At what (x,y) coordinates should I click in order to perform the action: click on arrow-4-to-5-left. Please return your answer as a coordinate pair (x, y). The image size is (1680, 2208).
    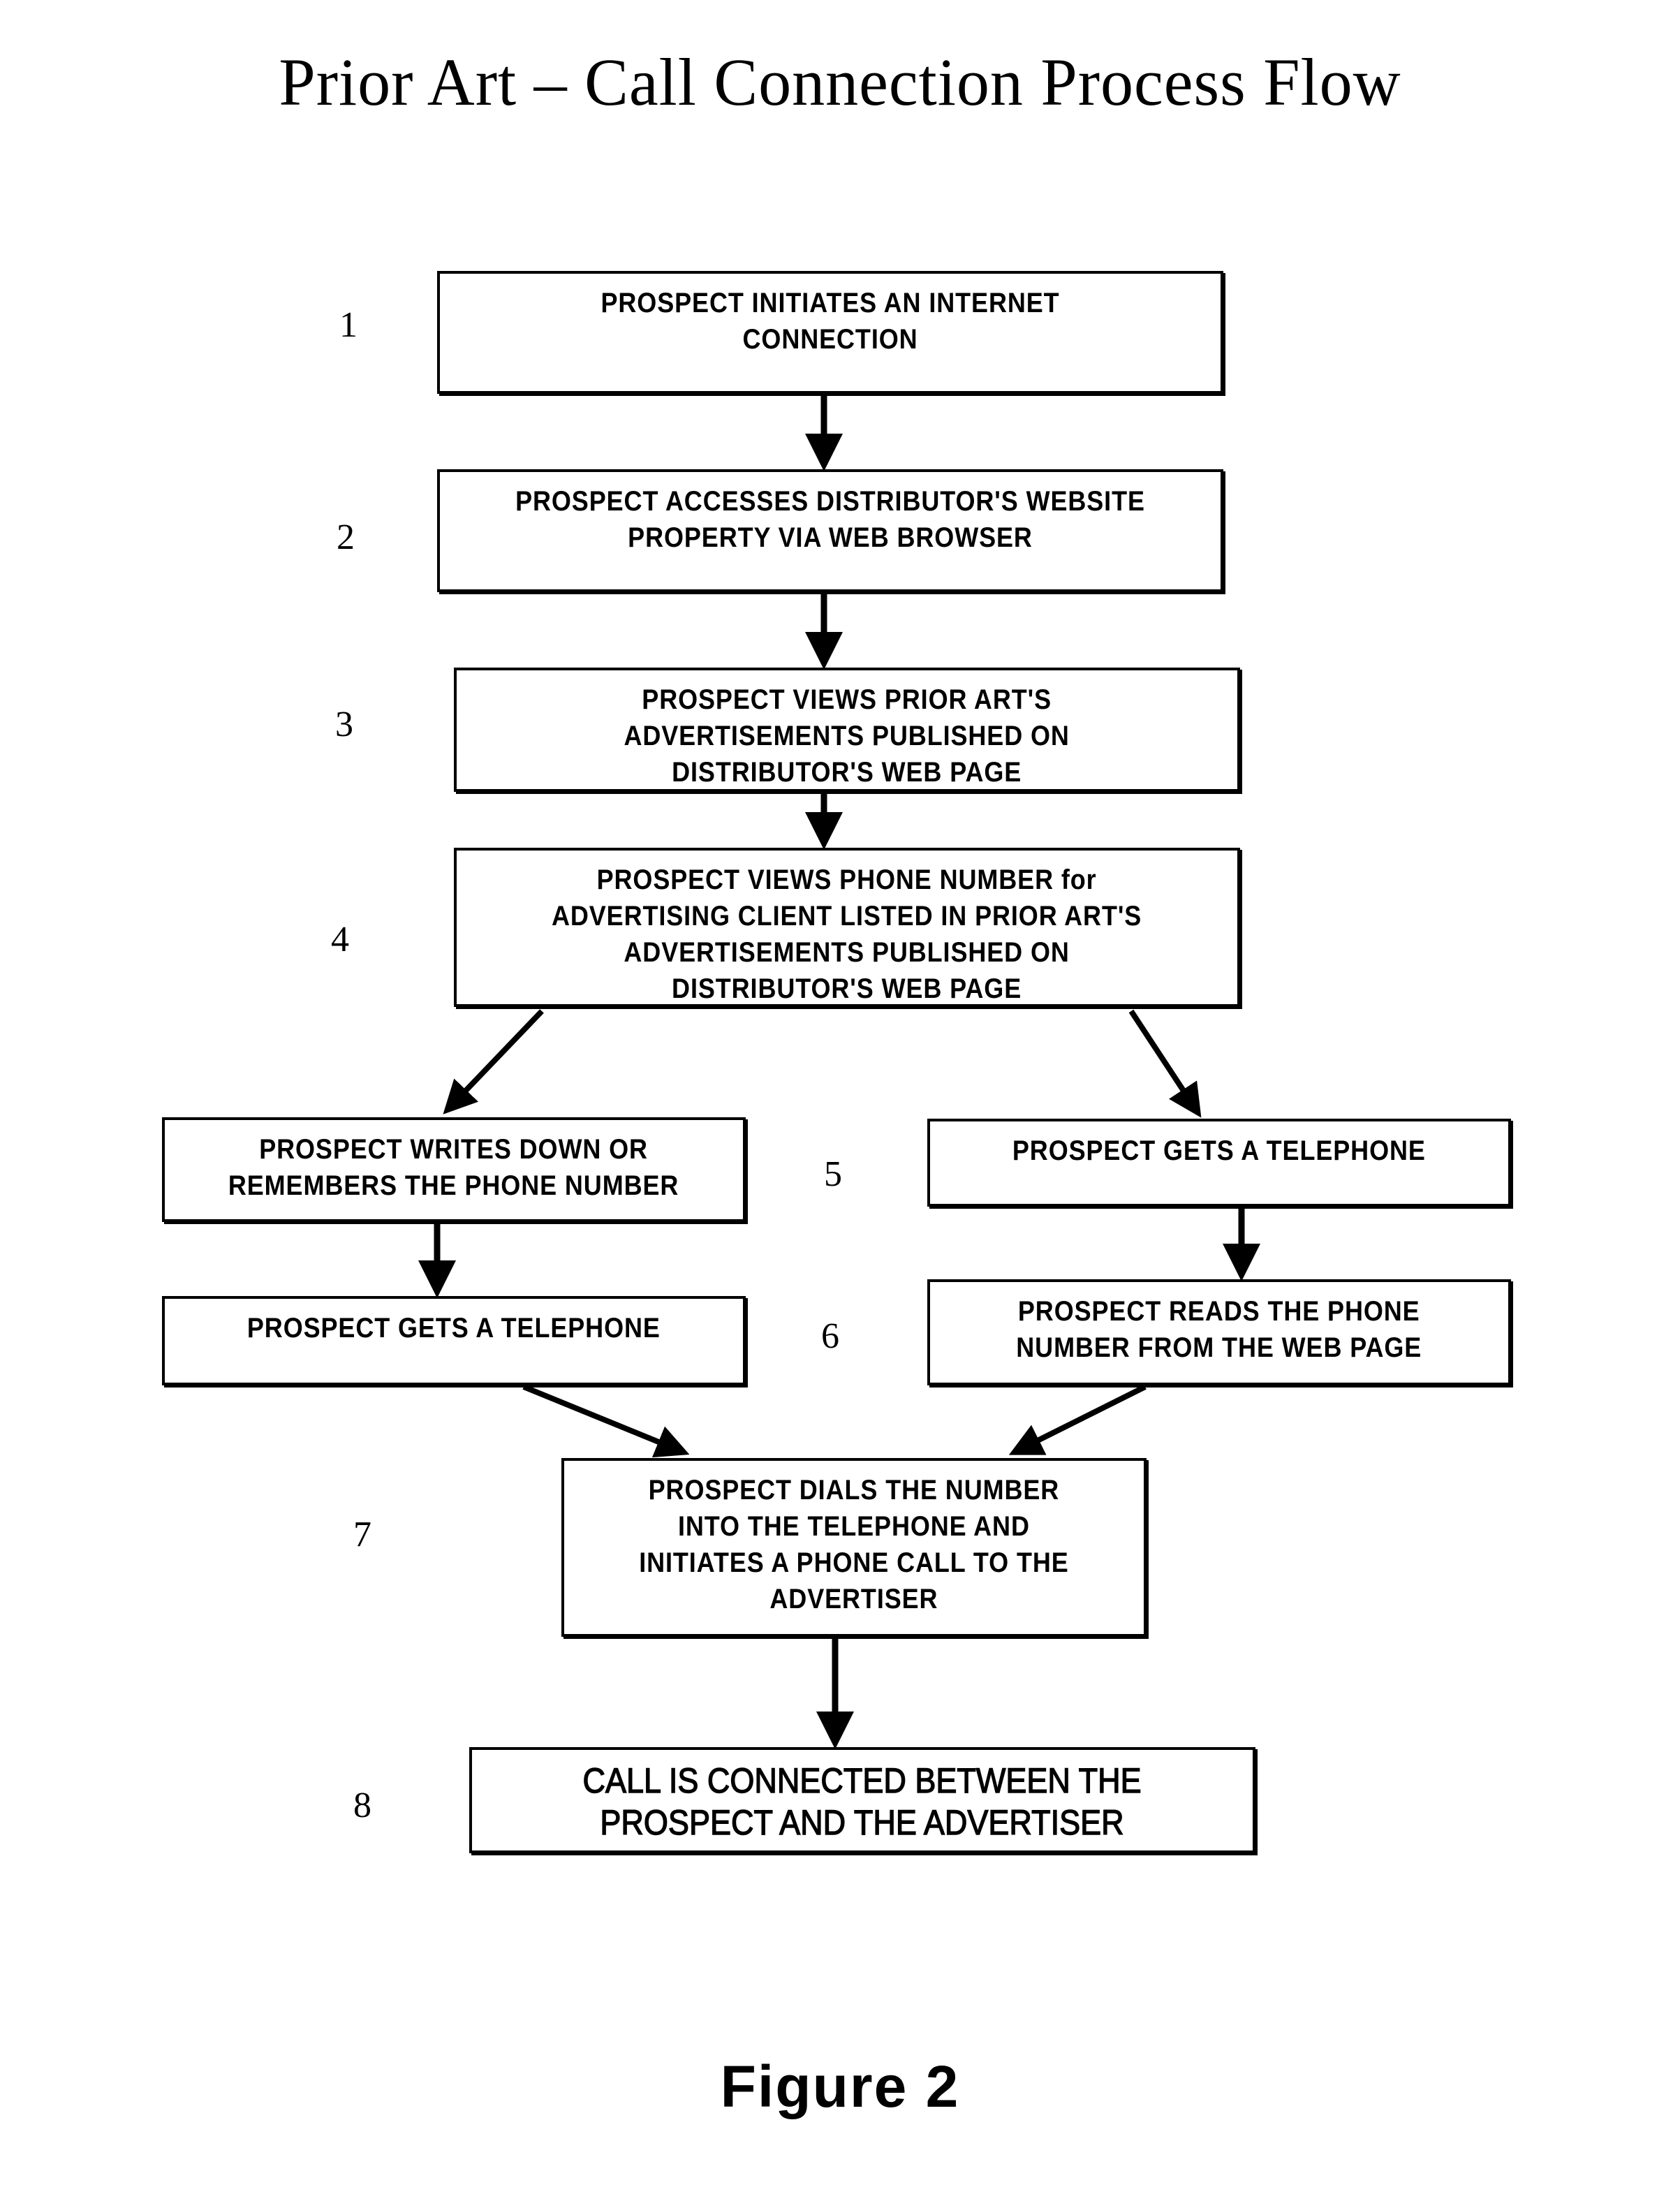
    Looking at the image, I should click on (494, 1061).